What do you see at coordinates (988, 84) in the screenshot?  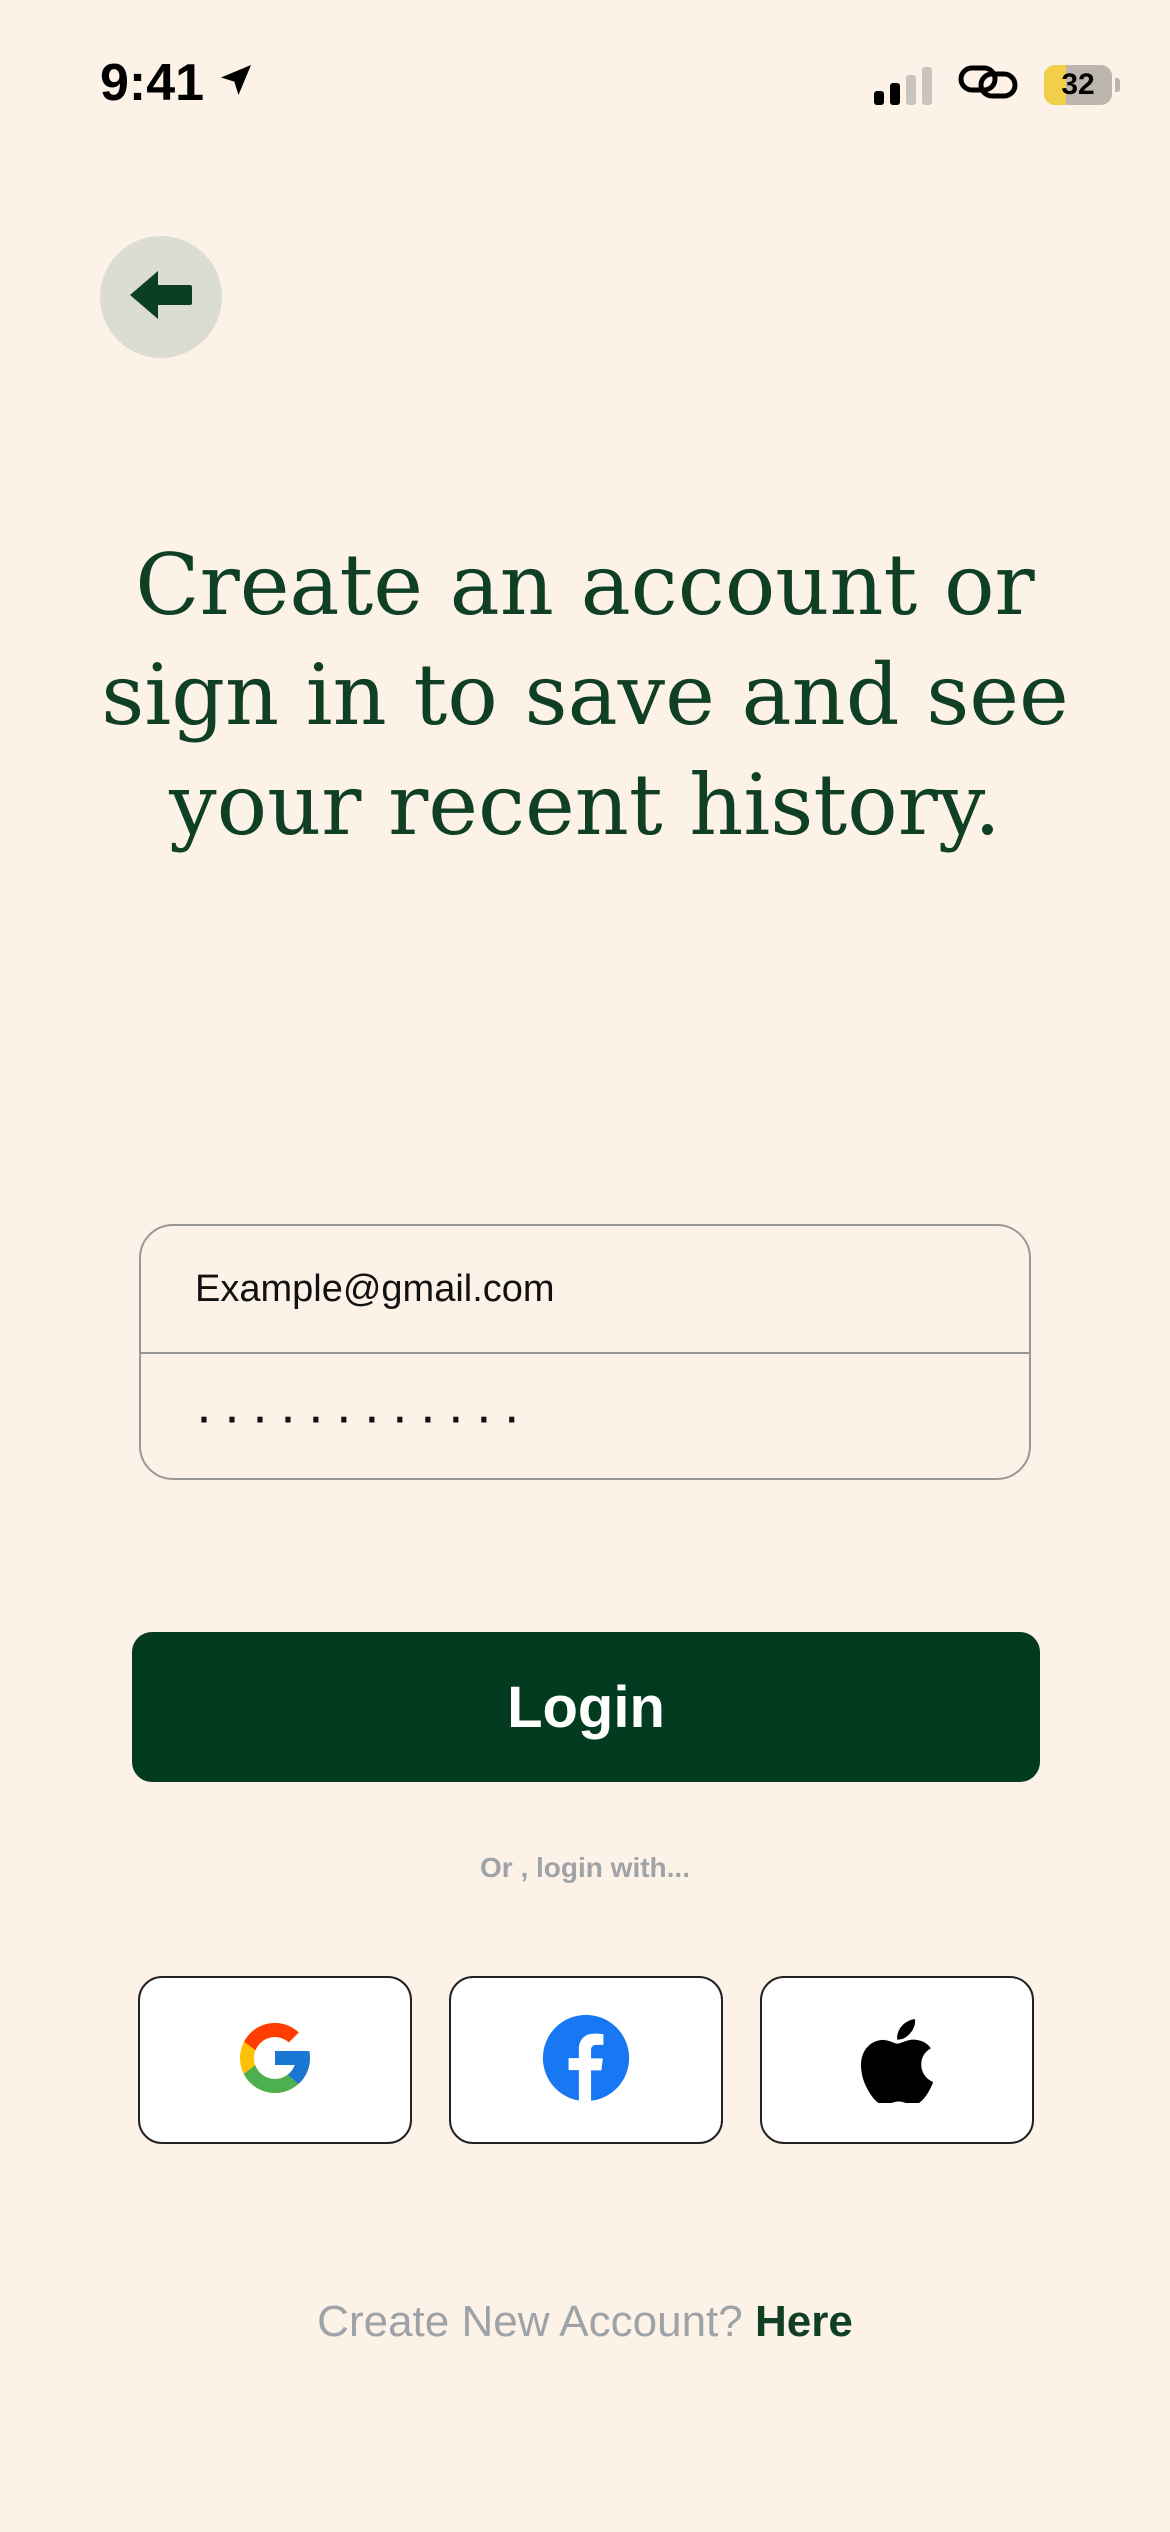 I see `link-icon` at bounding box center [988, 84].